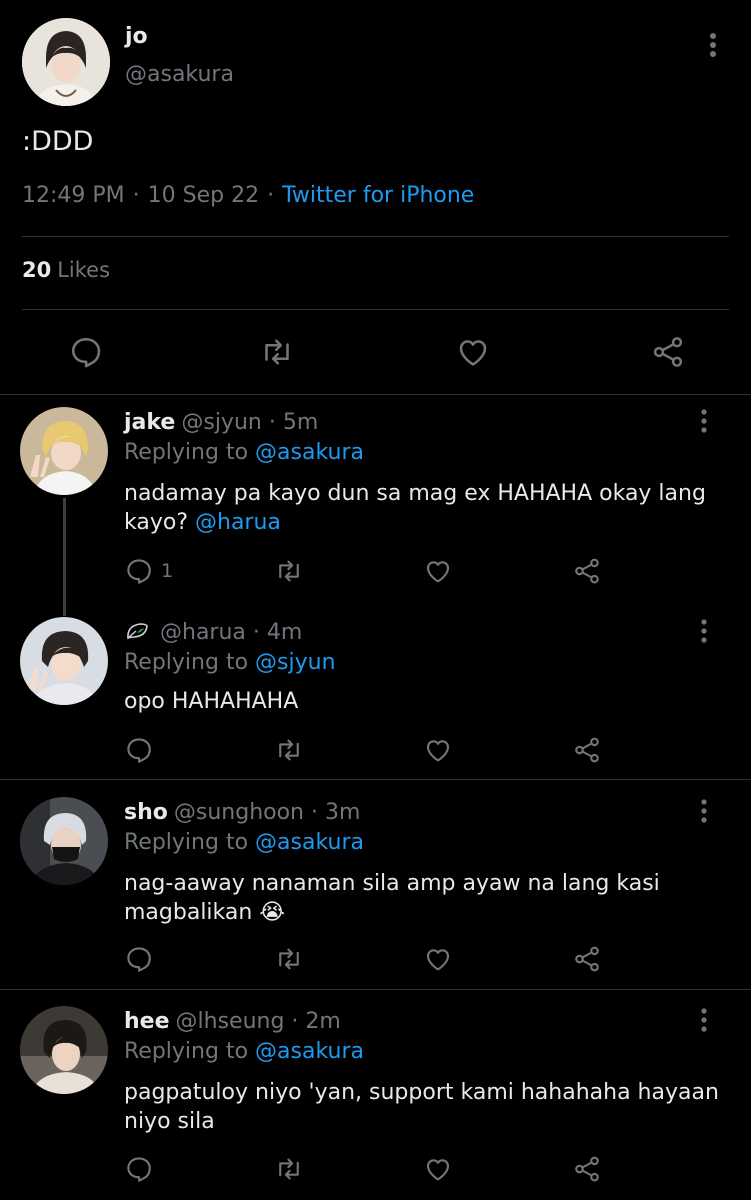 The image size is (751, 1200). I want to click on reply-header: jake @sjyun · 5m, so click(221, 422).